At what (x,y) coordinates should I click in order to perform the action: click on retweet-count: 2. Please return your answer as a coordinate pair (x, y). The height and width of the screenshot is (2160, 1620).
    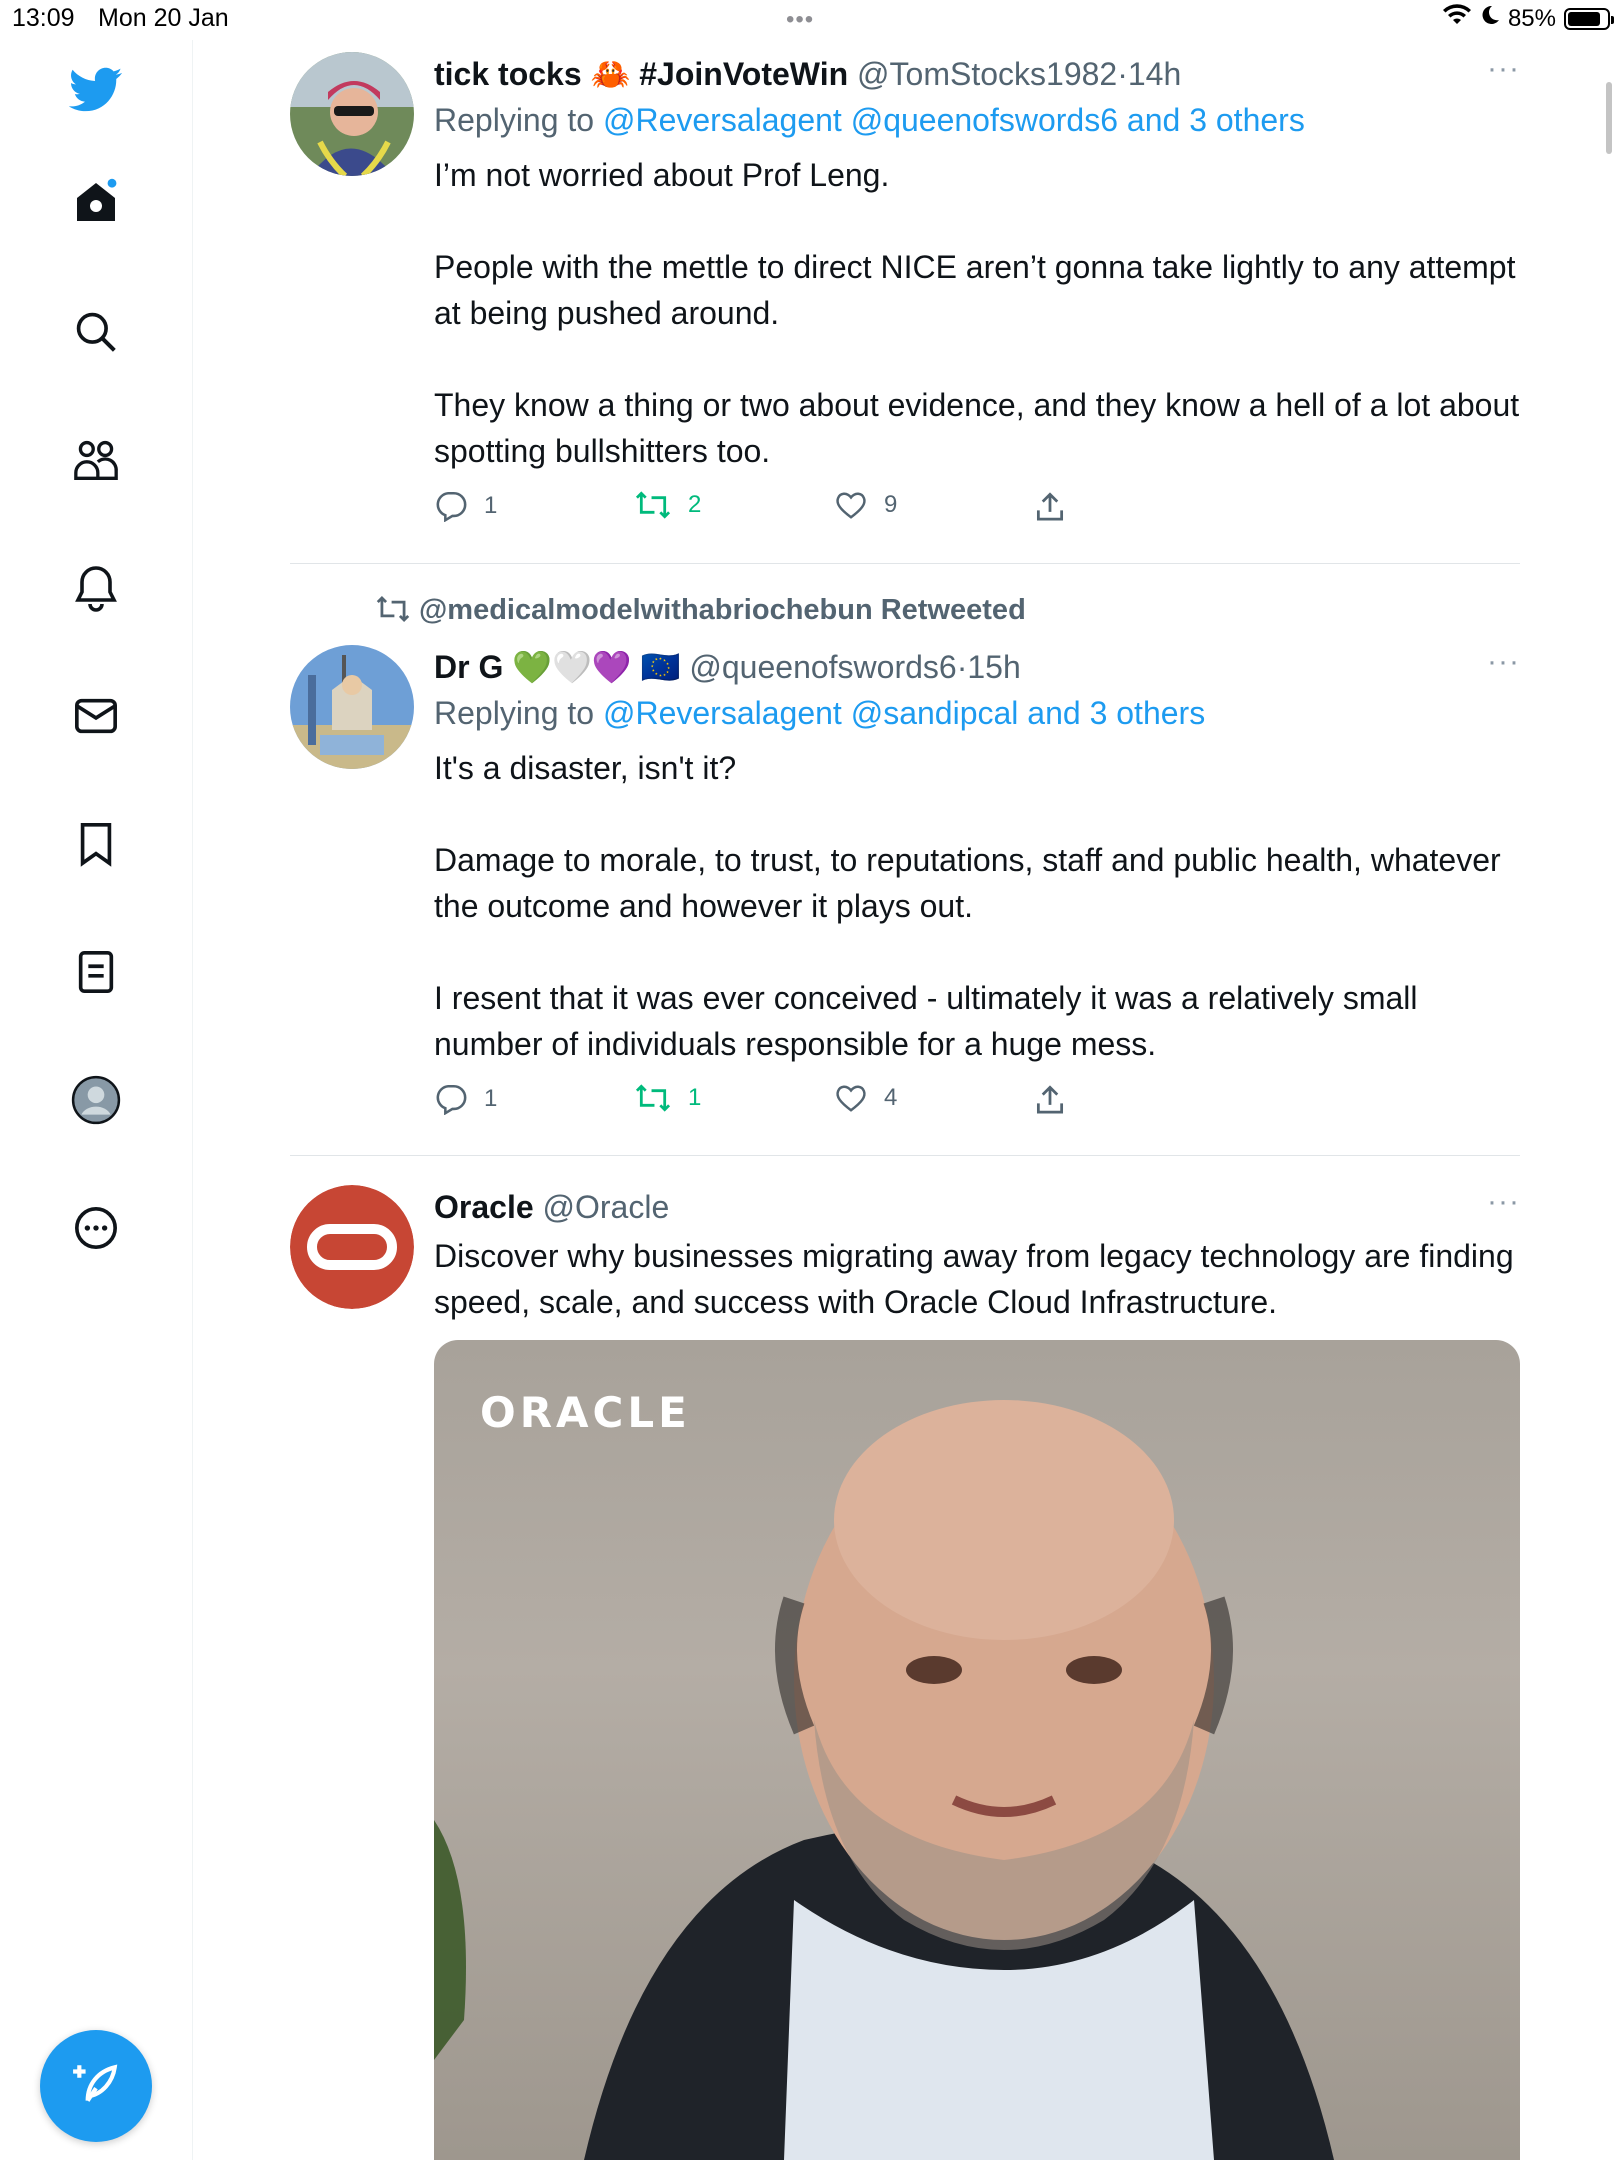
    Looking at the image, I should click on (695, 504).